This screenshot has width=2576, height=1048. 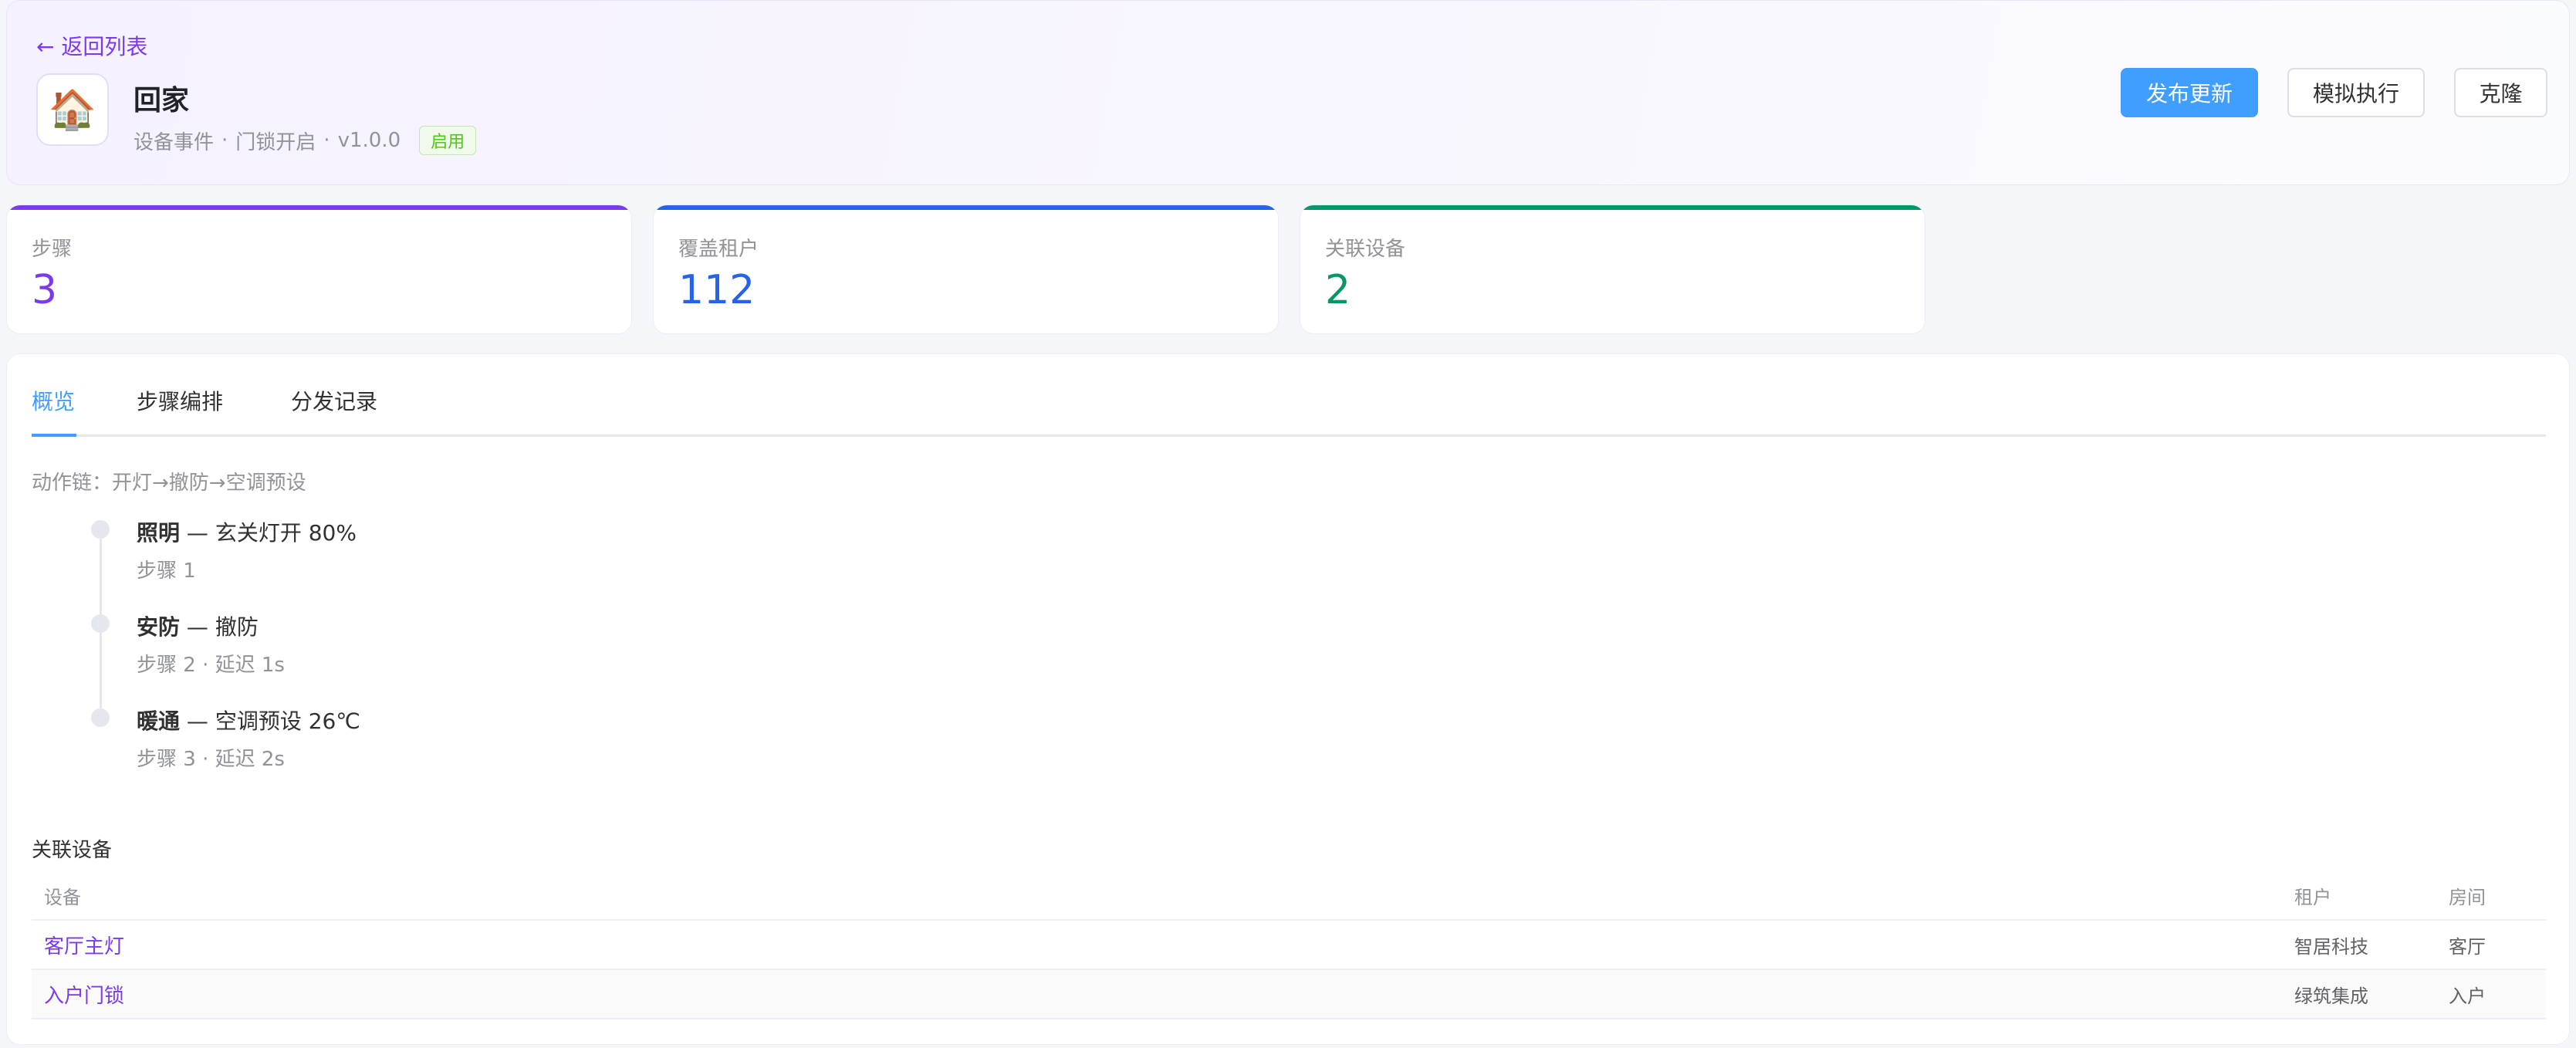 What do you see at coordinates (2356, 93) in the screenshot?
I see `simulate-run-button: 模拟执行` at bounding box center [2356, 93].